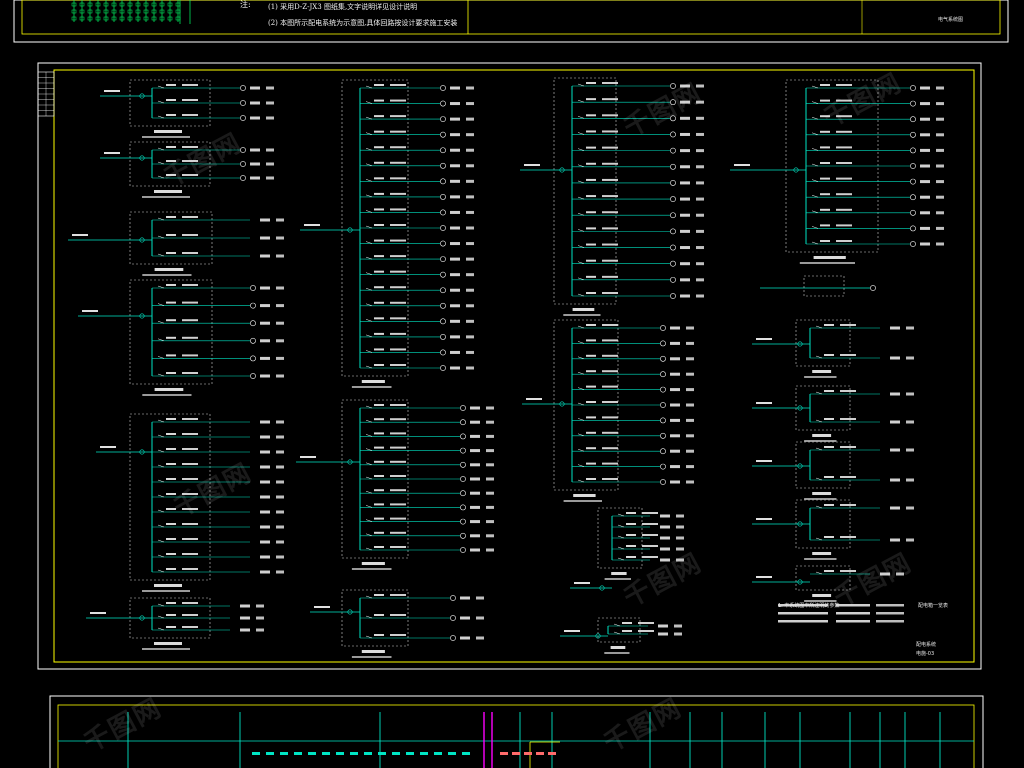  I want to click on footer-right-note: 配电箱一览表, so click(933, 606).